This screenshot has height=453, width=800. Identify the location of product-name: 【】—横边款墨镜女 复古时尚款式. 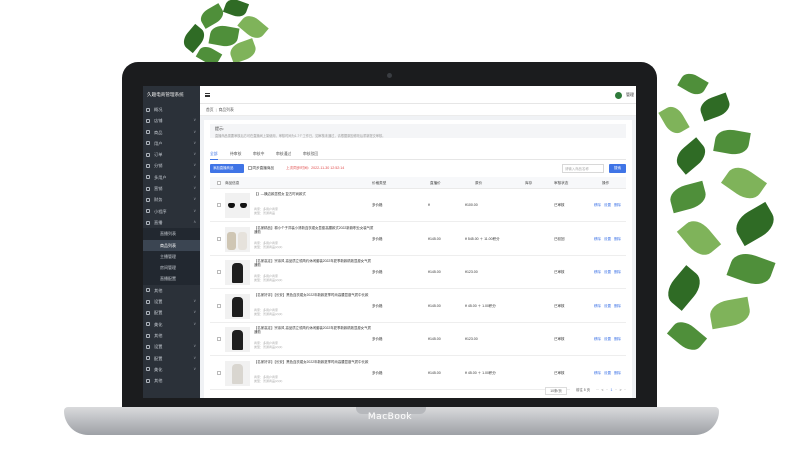
(314, 194).